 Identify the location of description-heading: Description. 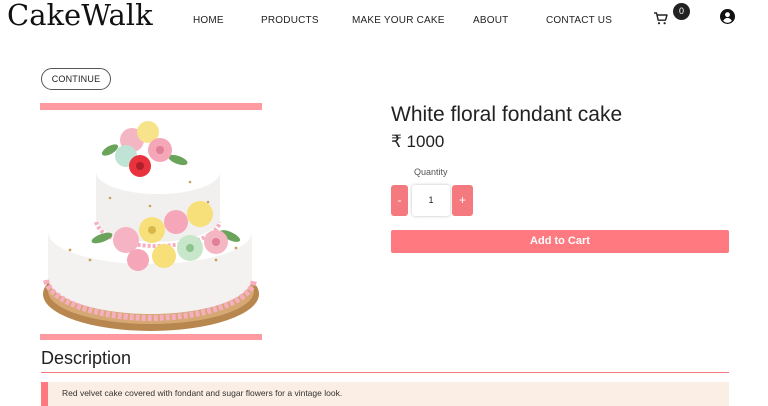
(86, 358).